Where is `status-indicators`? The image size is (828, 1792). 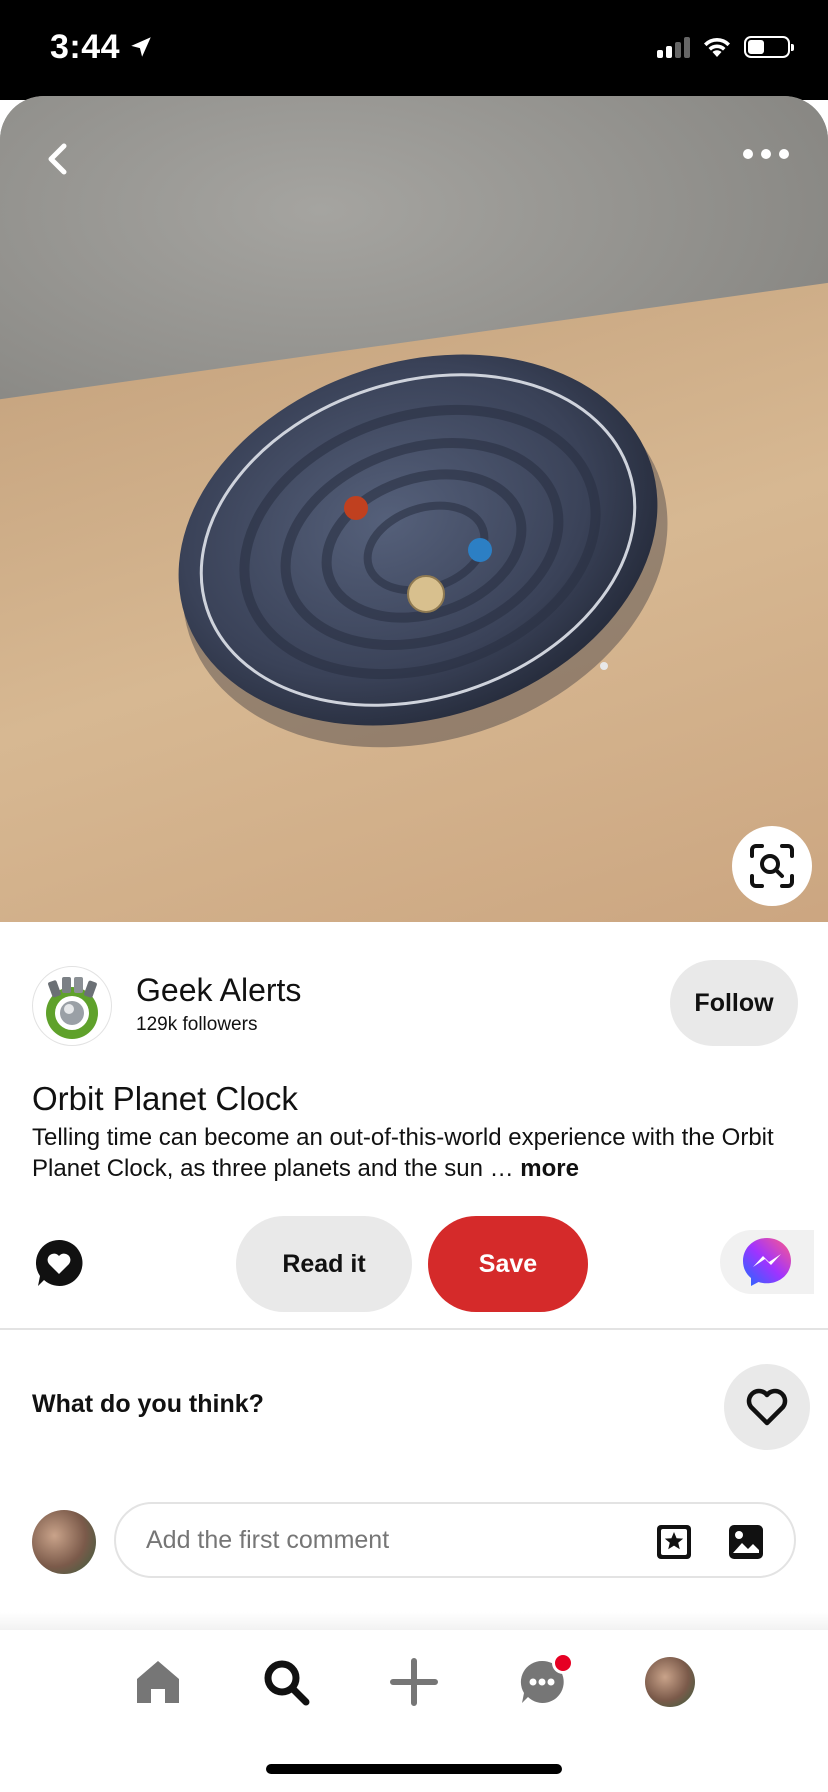 status-indicators is located at coordinates (725, 47).